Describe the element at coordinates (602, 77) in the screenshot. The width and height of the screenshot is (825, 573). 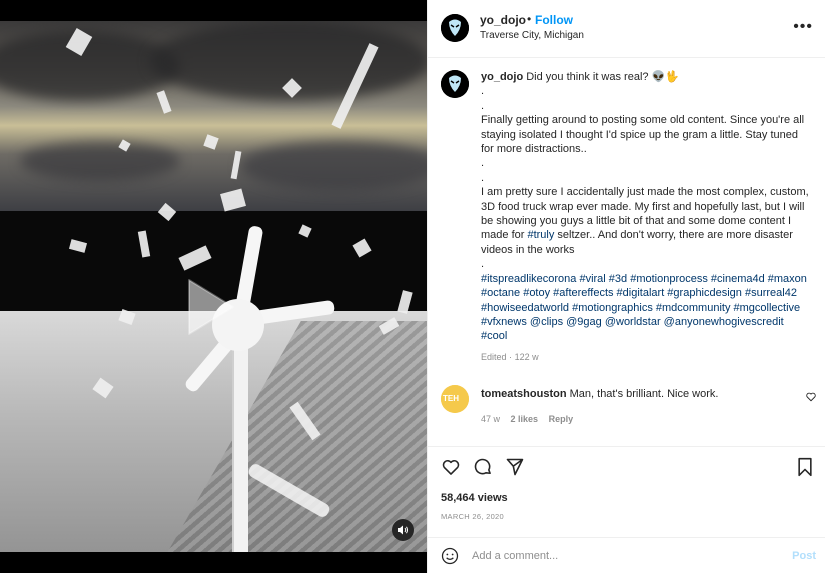
I see `caption-first-line: Did you think it was real? 👽🖖` at that location.